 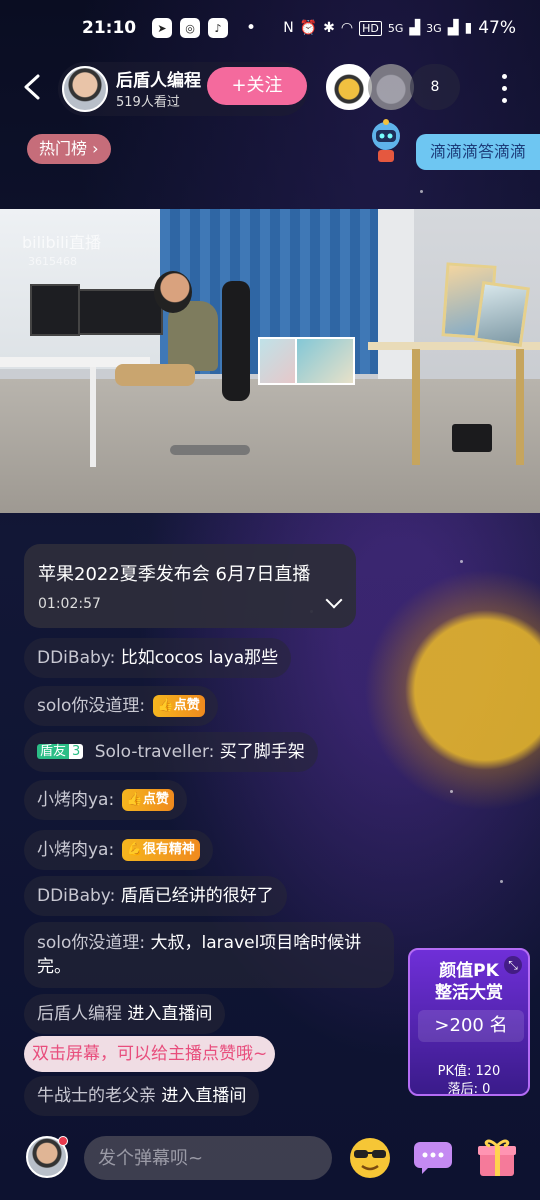 I want to click on hot-rank-button: 热门榜 ›, so click(x=69, y=149).